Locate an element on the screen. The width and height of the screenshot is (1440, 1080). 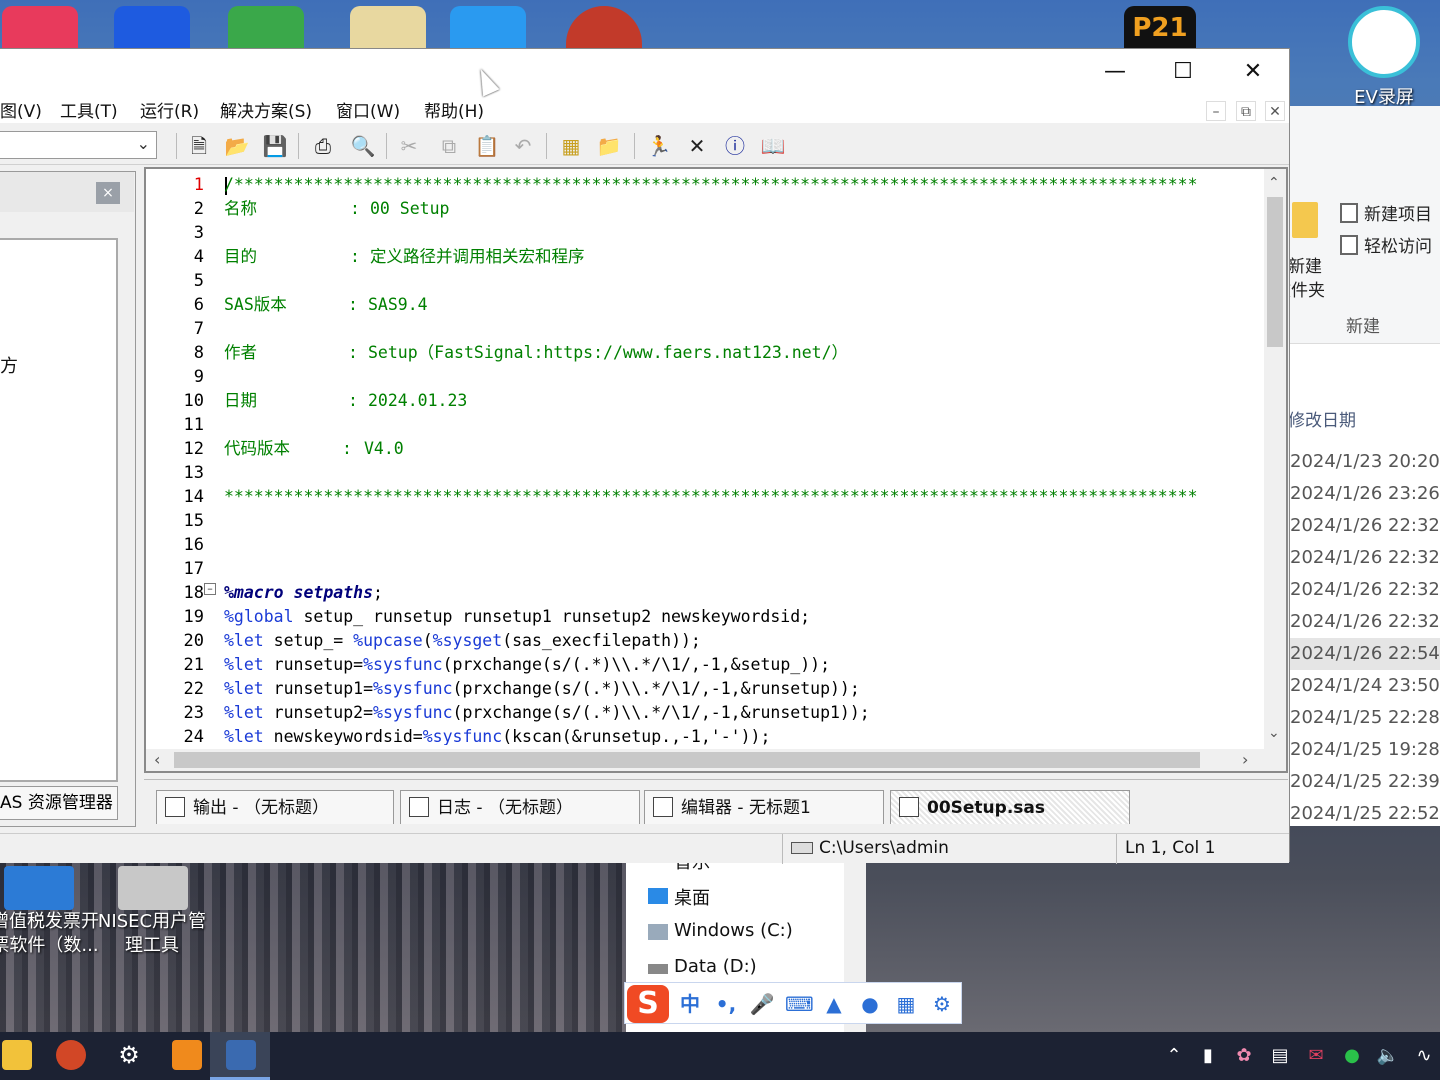
open-folder-icon: 📂 is located at coordinates (237, 146).